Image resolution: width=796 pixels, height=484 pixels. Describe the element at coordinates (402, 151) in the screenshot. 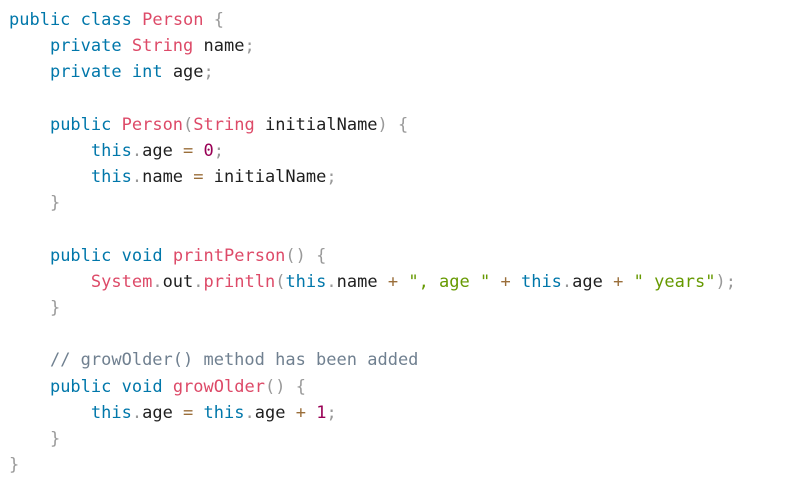

I see `code-line: this.age = 0;` at that location.